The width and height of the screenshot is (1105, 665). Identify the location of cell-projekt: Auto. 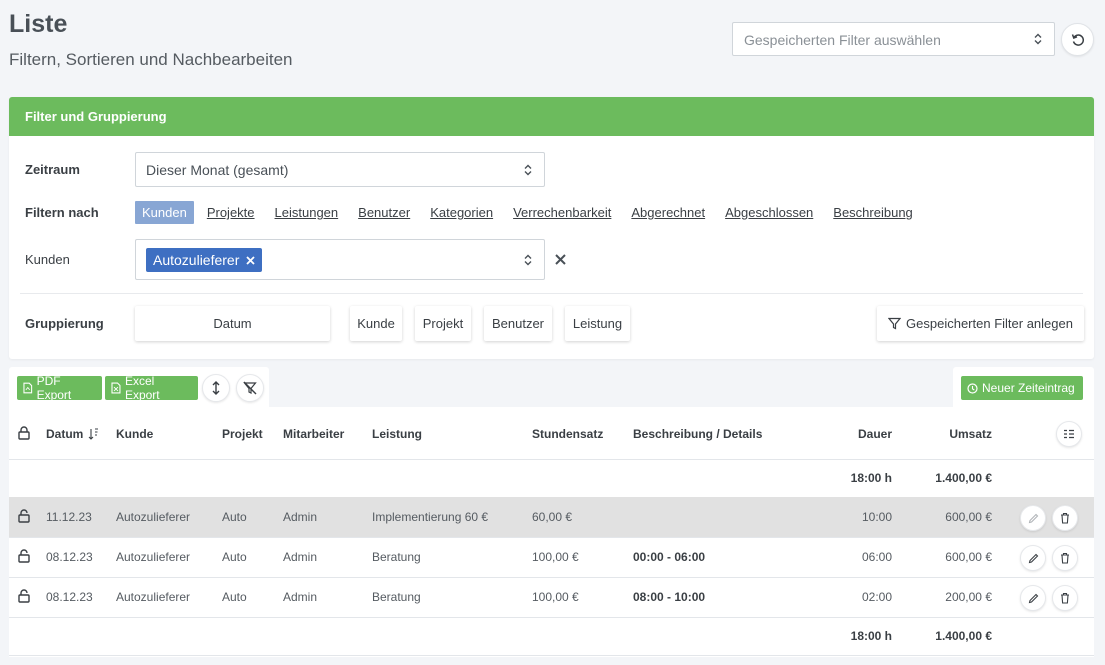
(234, 517).